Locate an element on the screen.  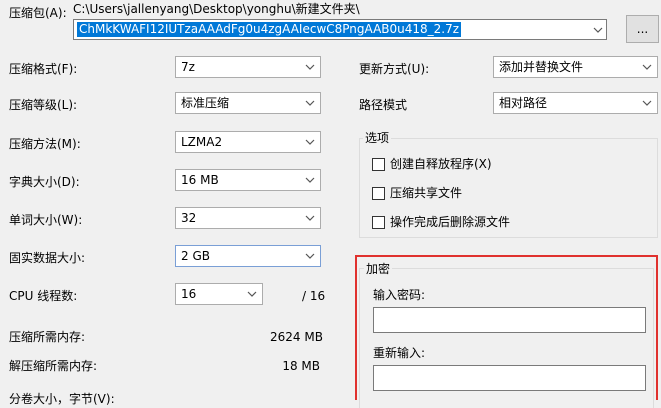
word-label: 单词大小(W): is located at coordinates (46, 220).